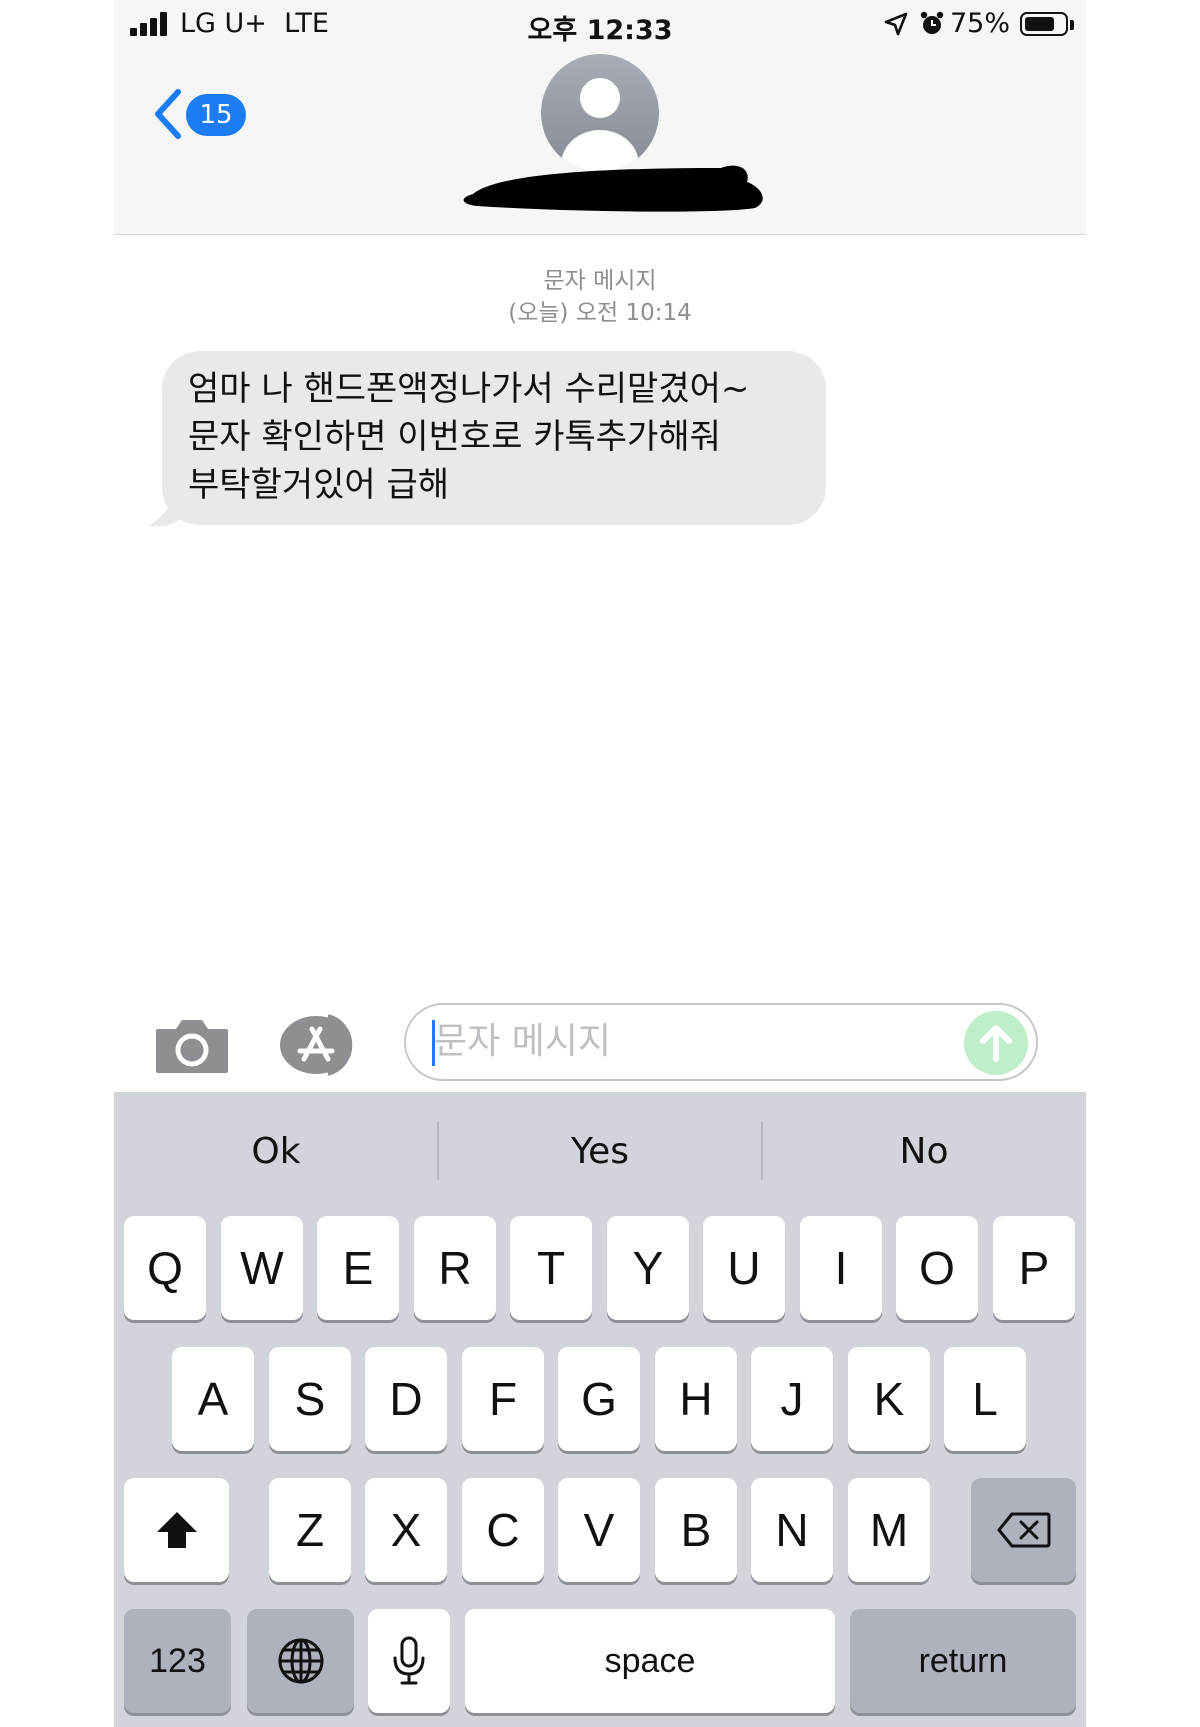 This screenshot has height=1727, width=1200. I want to click on chevron-left-icon, so click(168, 114).